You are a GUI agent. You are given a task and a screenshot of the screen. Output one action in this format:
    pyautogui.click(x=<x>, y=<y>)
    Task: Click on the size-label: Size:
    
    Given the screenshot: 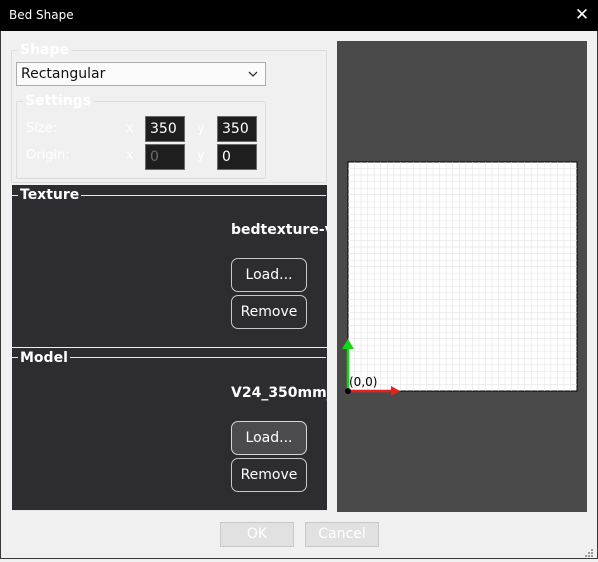 What is the action you would take?
    pyautogui.click(x=42, y=128)
    